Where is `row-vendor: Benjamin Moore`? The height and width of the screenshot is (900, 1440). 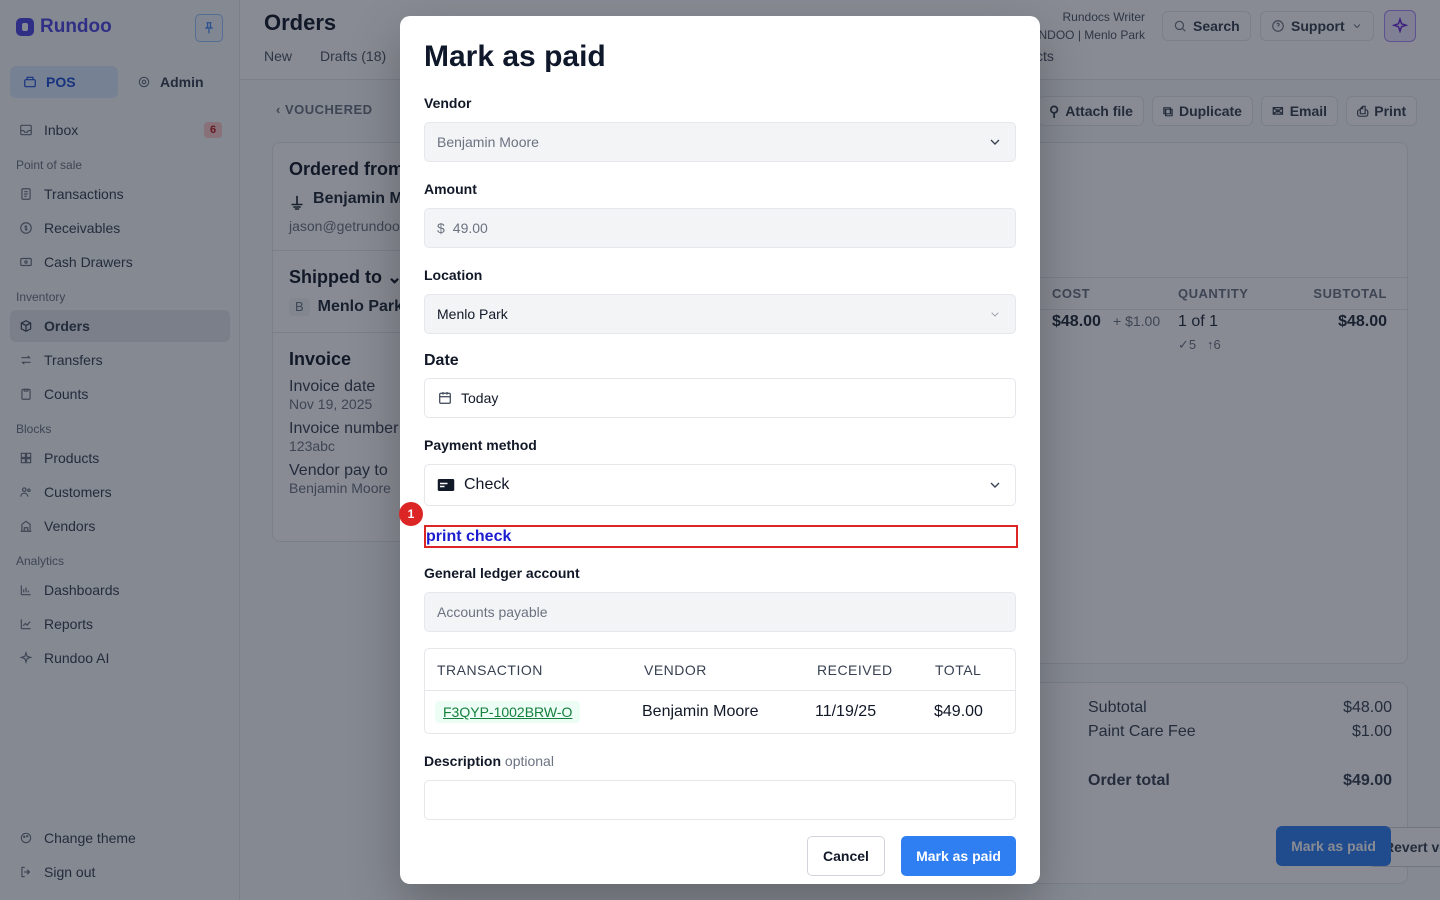
row-vendor: Benjamin Moore is located at coordinates (700, 711).